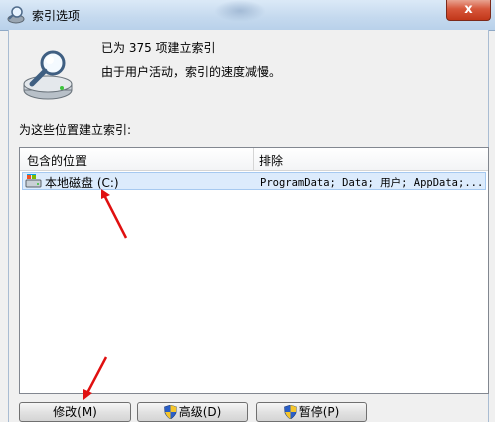 The width and height of the screenshot is (495, 422). Describe the element at coordinates (48, 75) in the screenshot. I see `magnifier-drive-icon` at that location.